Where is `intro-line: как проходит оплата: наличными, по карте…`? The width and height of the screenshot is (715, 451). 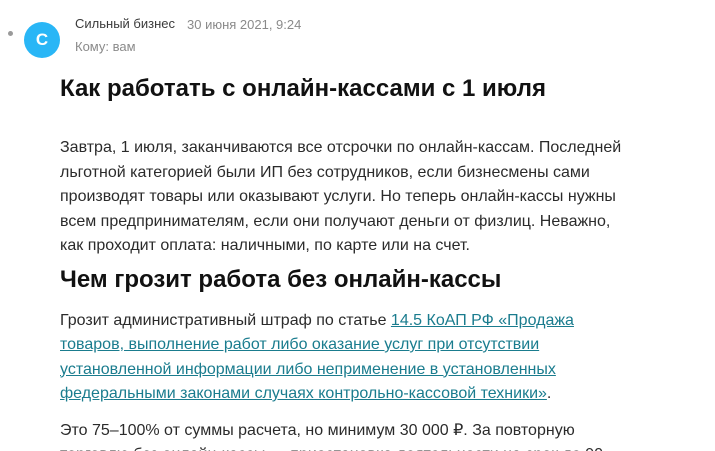 intro-line: как проходит оплата: наличными, по карте… is located at coordinates (265, 245).